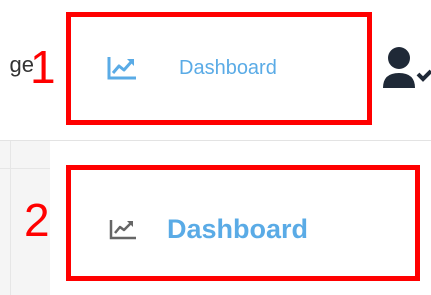 Image resolution: width=431 pixels, height=295 pixels. Describe the element at coordinates (21, 64) in the screenshot. I see `partial-nav-text: ge` at that location.